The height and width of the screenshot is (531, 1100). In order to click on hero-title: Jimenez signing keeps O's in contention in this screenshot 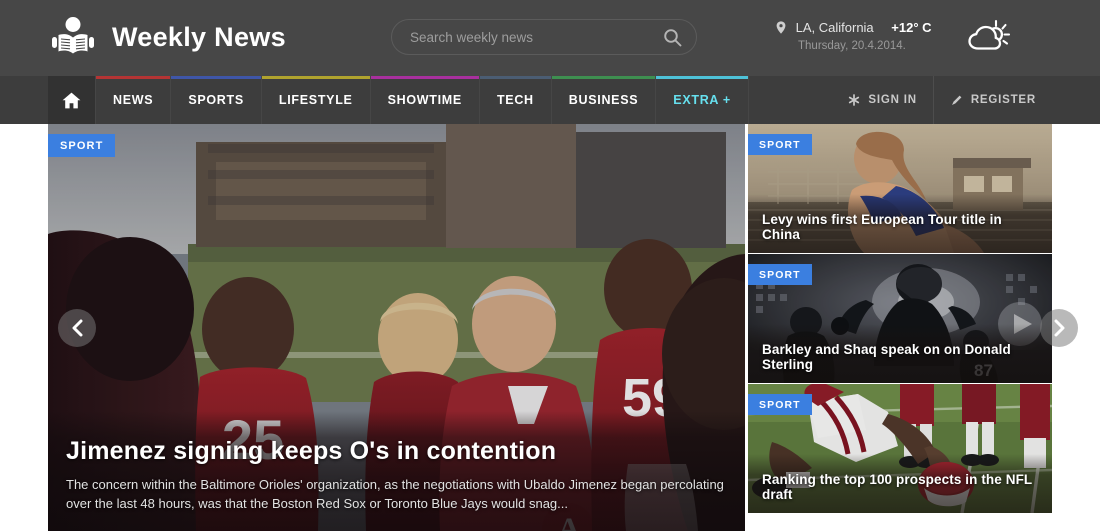, I will do `click(396, 451)`.